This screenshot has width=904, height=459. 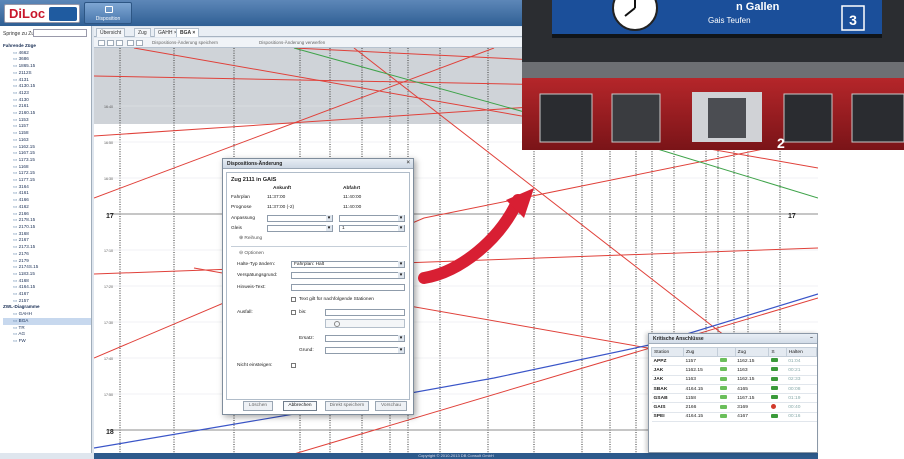 I want to click on column-header: Station, so click(x=667, y=352).